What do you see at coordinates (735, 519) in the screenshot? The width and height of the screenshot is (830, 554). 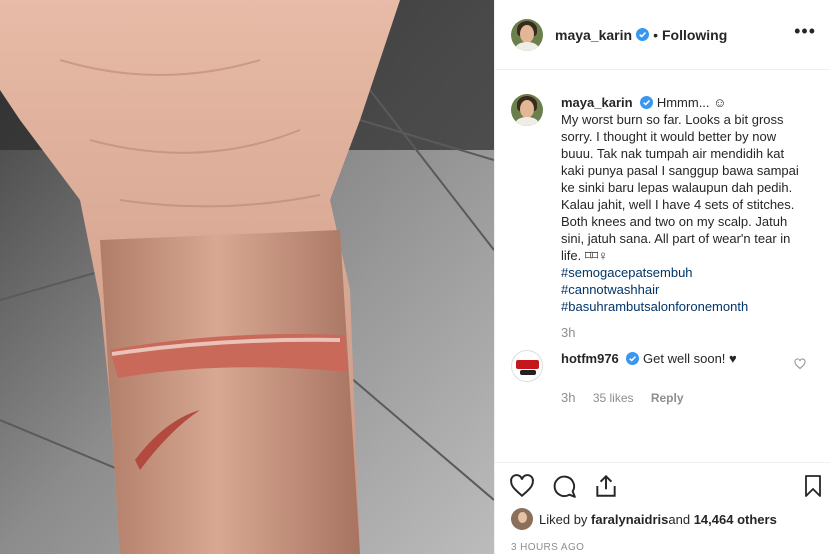 I see `likes-count: 14,464 others` at bounding box center [735, 519].